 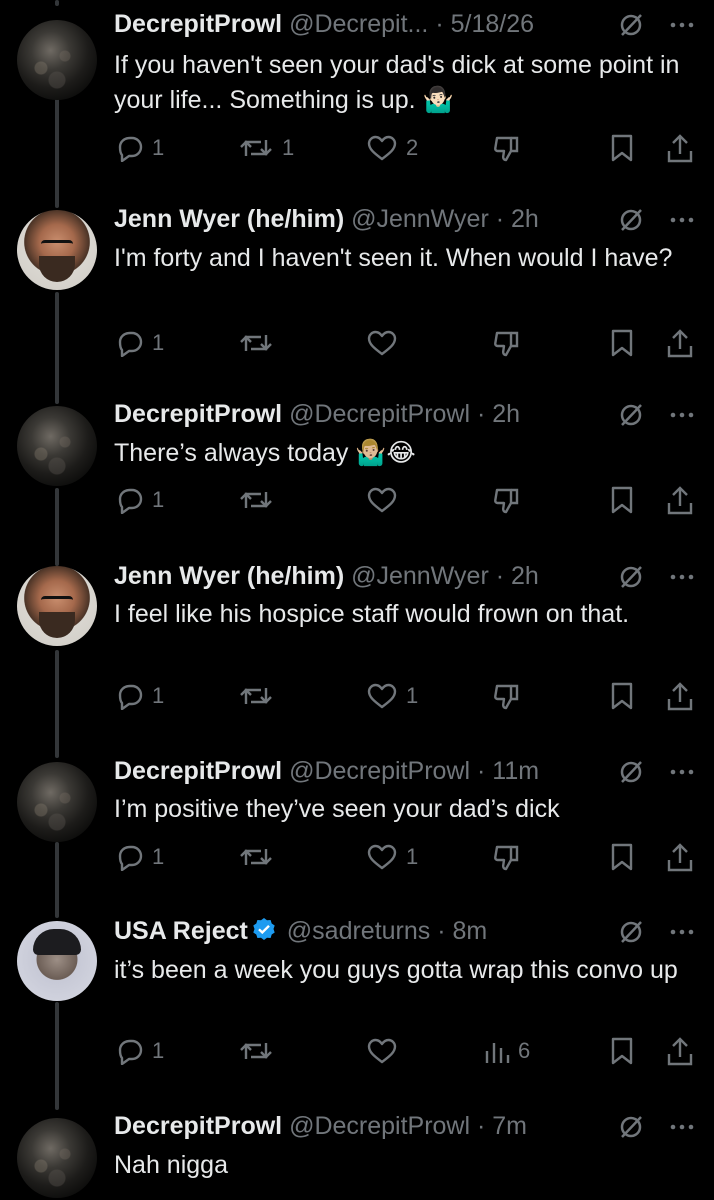 What do you see at coordinates (264, 932) in the screenshot?
I see `verified-badge-icon` at bounding box center [264, 932].